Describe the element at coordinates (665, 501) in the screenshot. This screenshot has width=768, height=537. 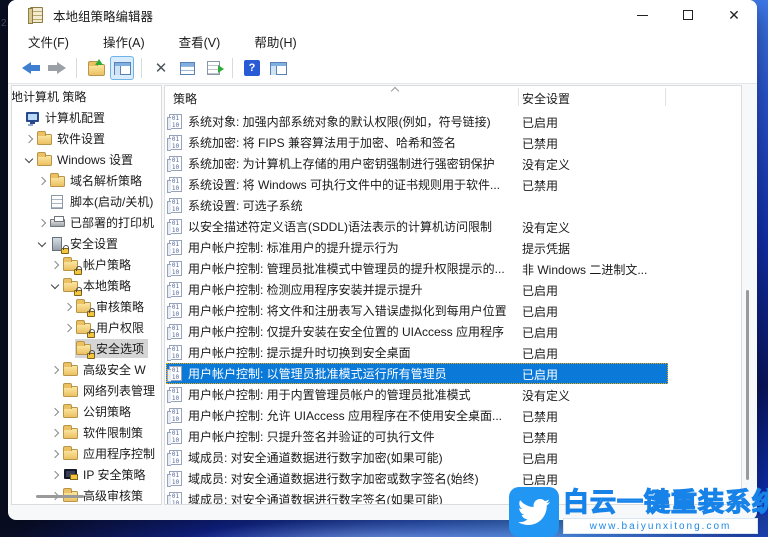
I see `watermark-title: 白云一键重装系统` at that location.